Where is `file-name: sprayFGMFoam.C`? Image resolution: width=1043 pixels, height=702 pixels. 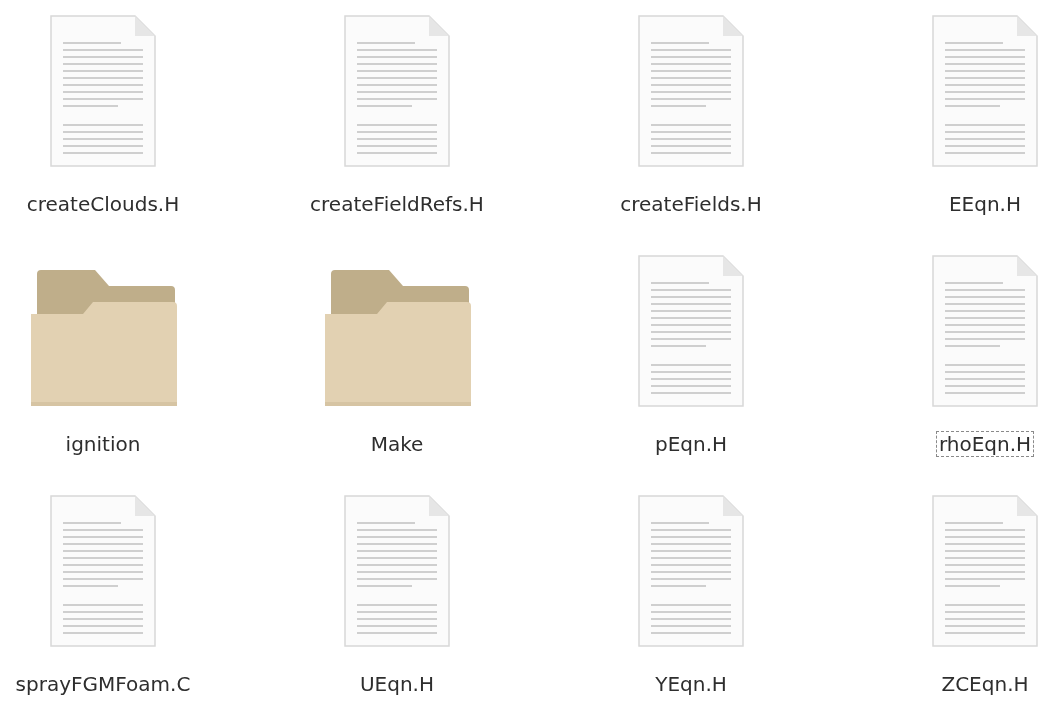
file-name: sprayFGMFoam.C is located at coordinates (103, 684).